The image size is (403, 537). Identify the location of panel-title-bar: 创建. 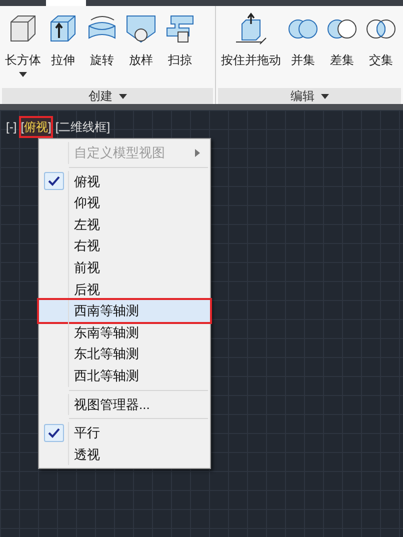
(107, 96).